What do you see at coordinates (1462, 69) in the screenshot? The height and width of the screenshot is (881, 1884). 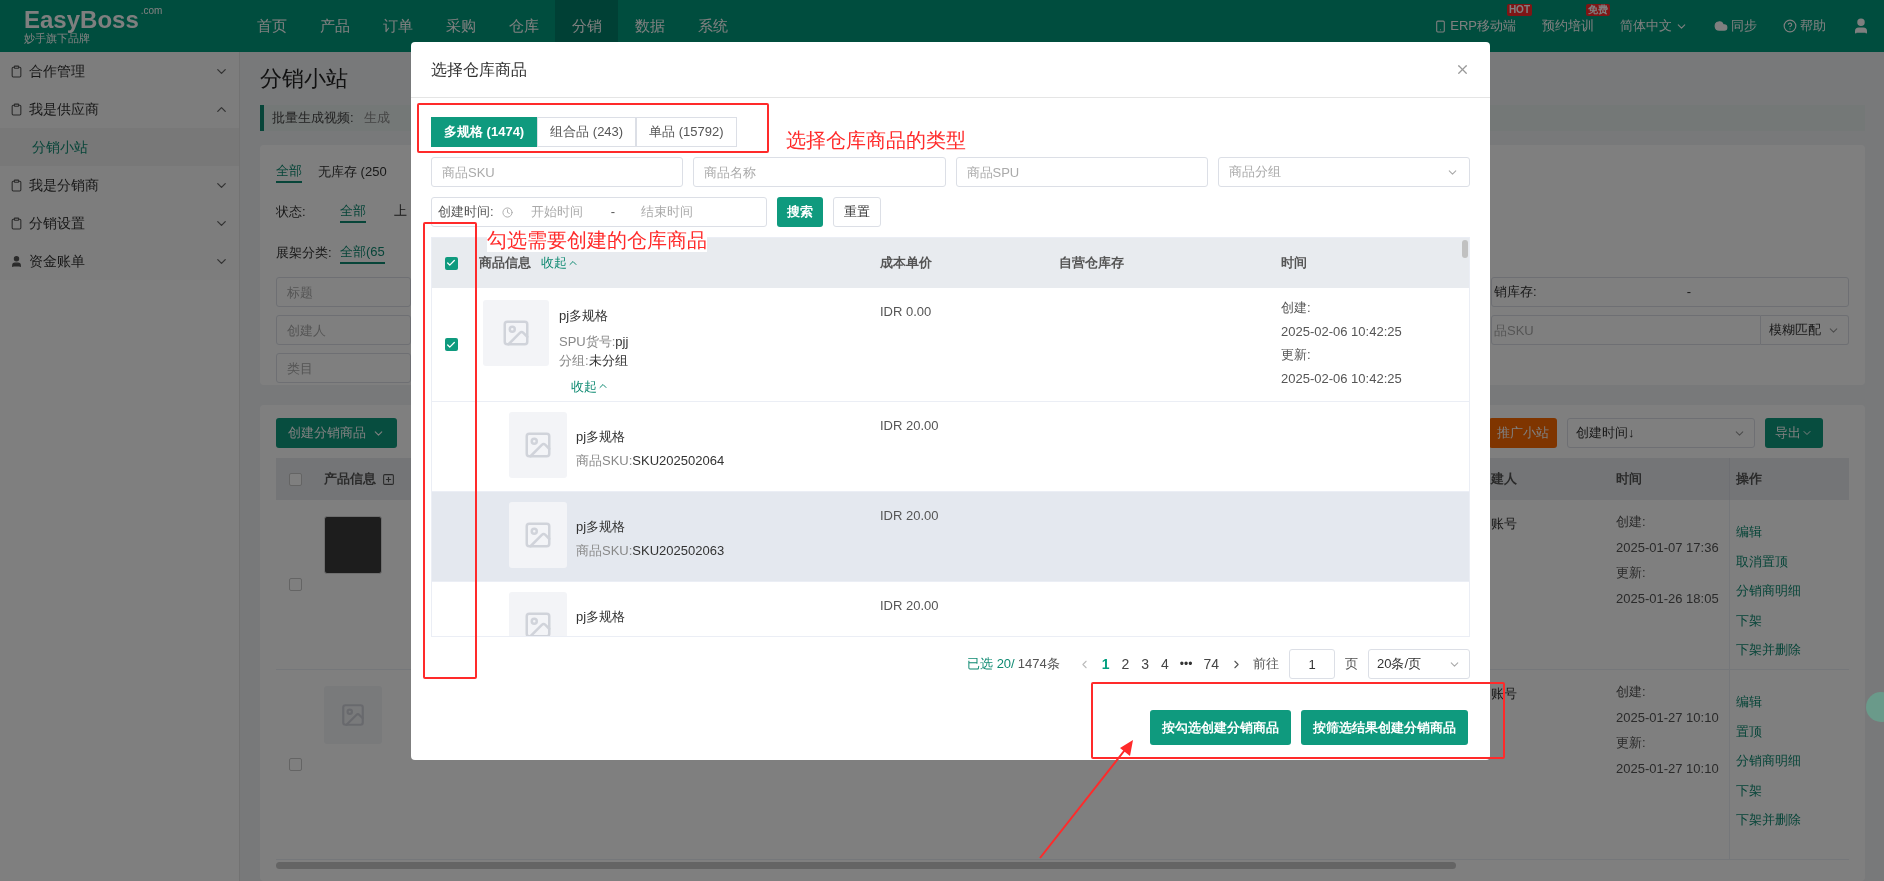 I see `close-icon` at bounding box center [1462, 69].